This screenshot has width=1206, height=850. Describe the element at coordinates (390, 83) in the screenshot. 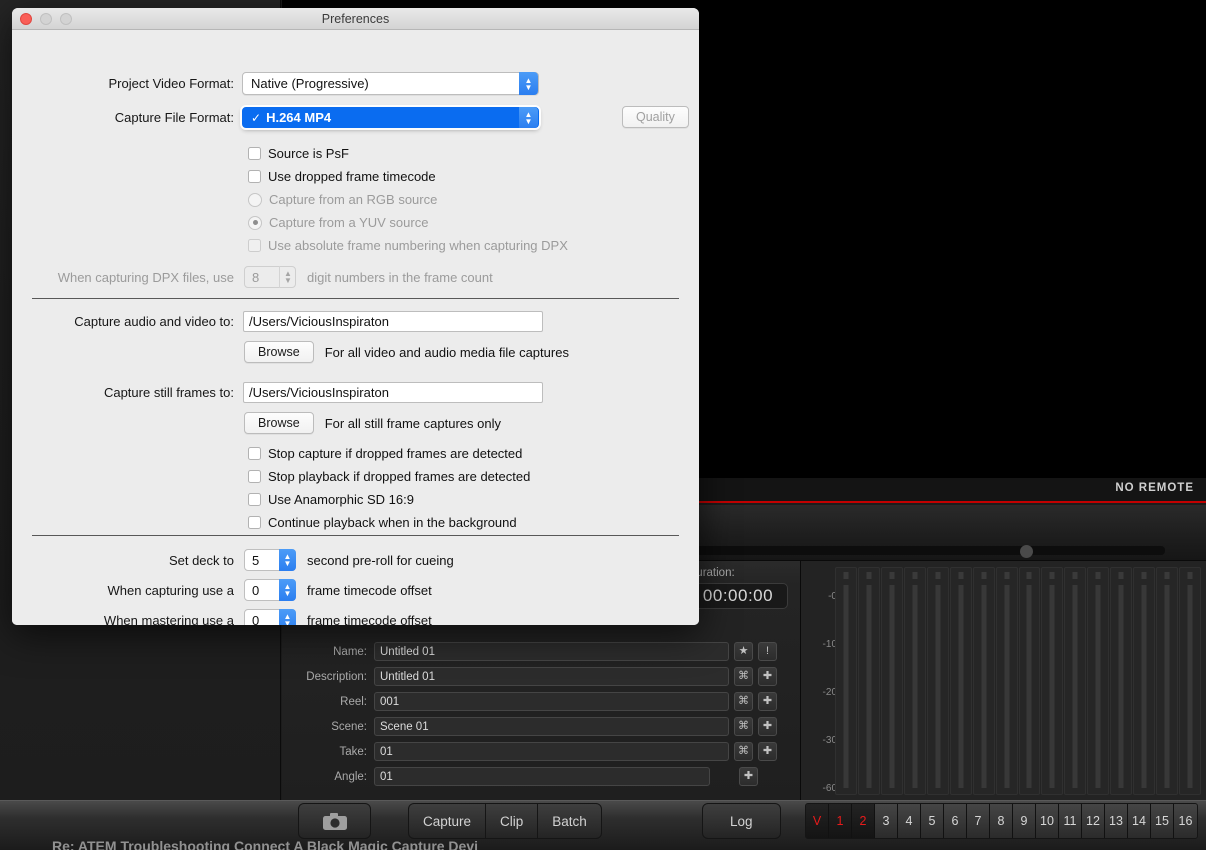

I see `project-video-format-select: Native (Progressive) ▲ ▼` at that location.